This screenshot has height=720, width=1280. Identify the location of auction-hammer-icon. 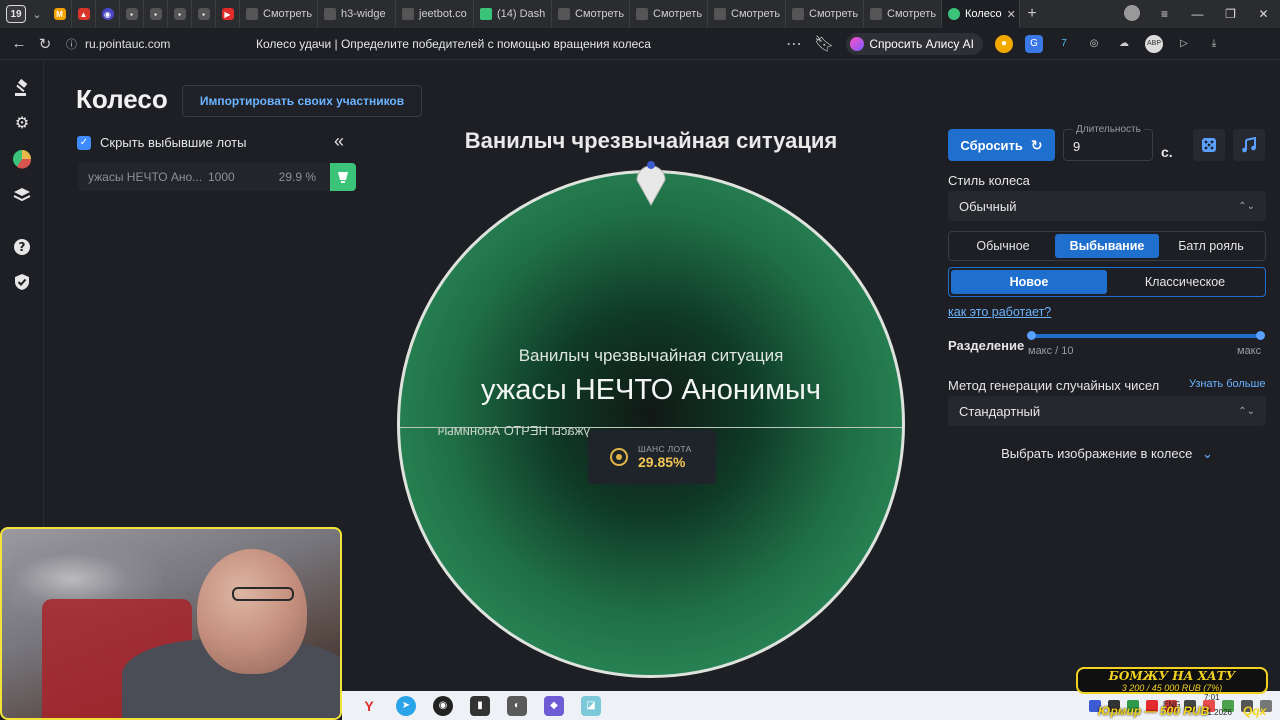
(22, 88).